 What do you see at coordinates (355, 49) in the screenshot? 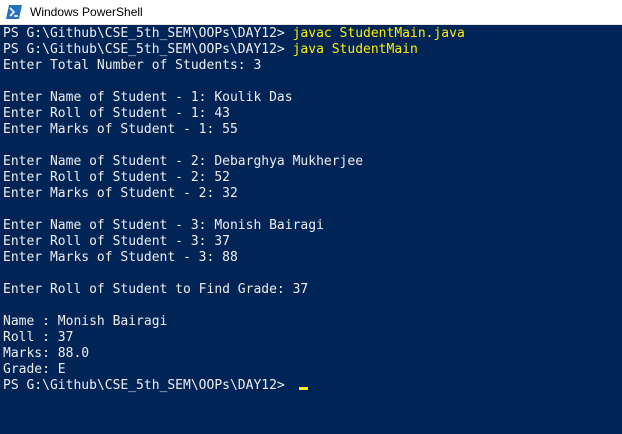
I see `command-text: java StudentMain` at bounding box center [355, 49].